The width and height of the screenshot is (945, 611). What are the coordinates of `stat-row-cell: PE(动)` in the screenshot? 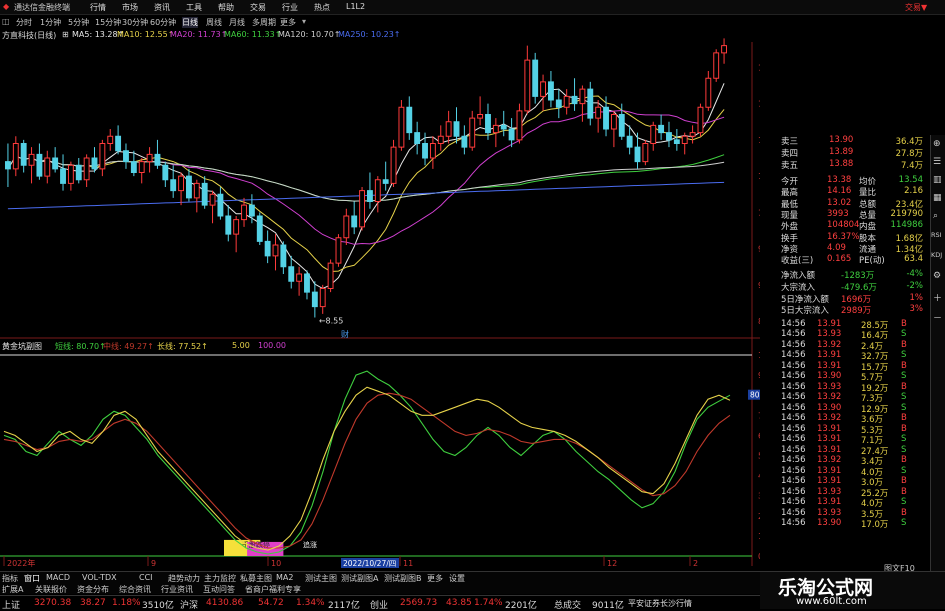 It's located at (872, 261).